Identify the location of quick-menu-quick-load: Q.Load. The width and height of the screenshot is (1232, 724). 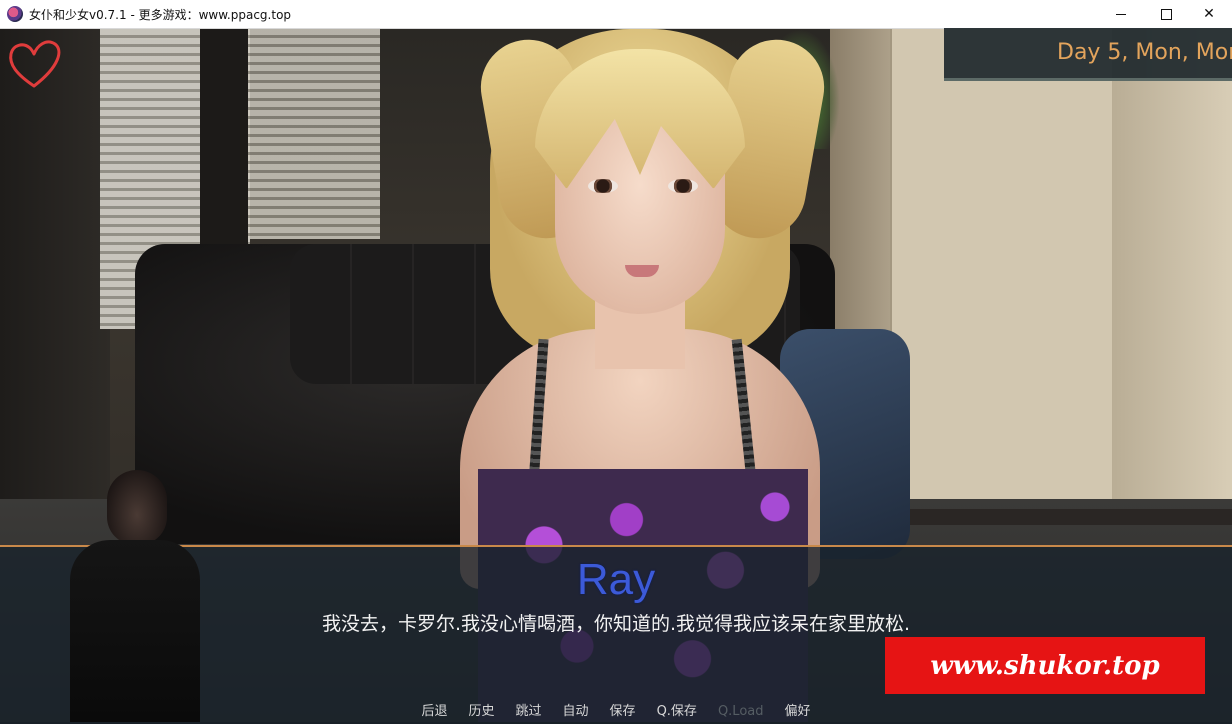
(741, 712).